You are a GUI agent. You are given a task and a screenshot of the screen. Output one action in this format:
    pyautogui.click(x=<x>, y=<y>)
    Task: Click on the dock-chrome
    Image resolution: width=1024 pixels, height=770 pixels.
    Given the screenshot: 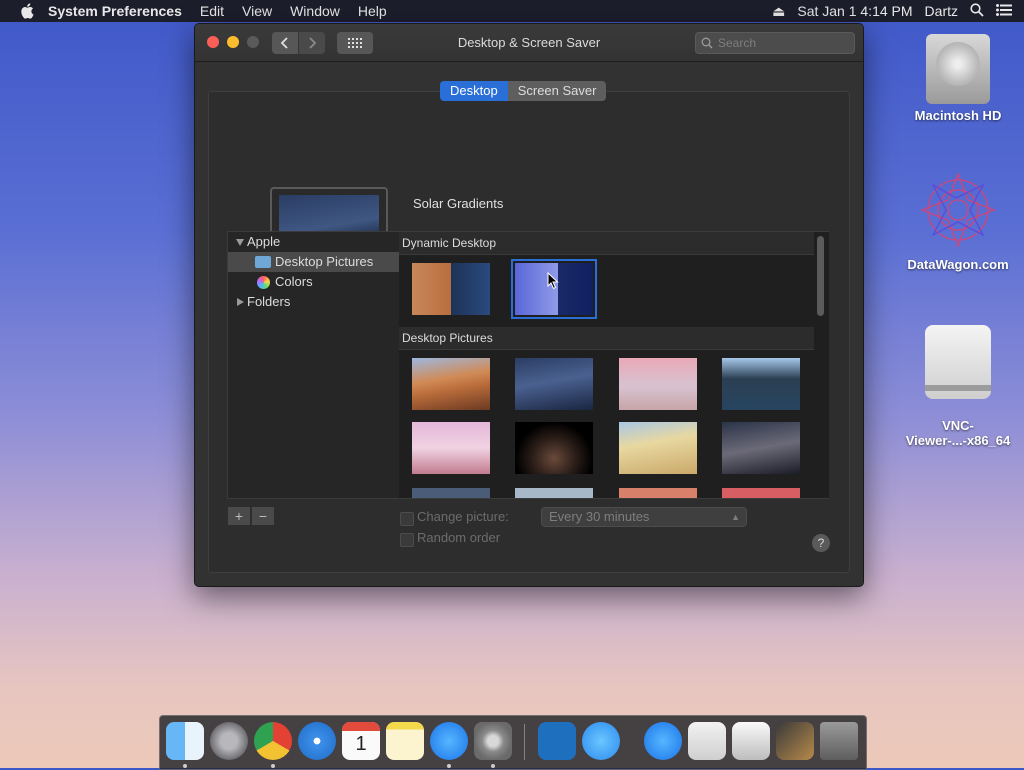 What is the action you would take?
    pyautogui.click(x=273, y=741)
    